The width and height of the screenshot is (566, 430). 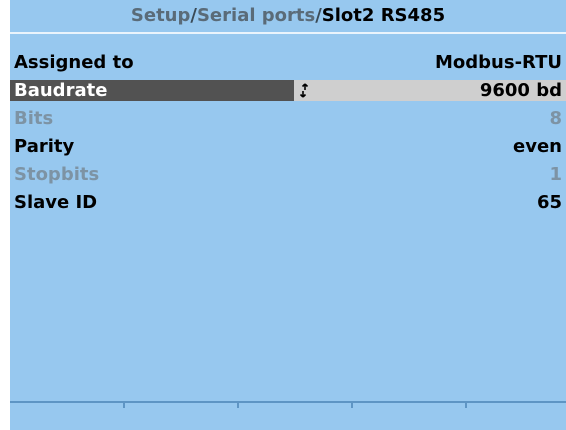 I want to click on breadcrumb-serial-ports: Serial ports, so click(x=256, y=15).